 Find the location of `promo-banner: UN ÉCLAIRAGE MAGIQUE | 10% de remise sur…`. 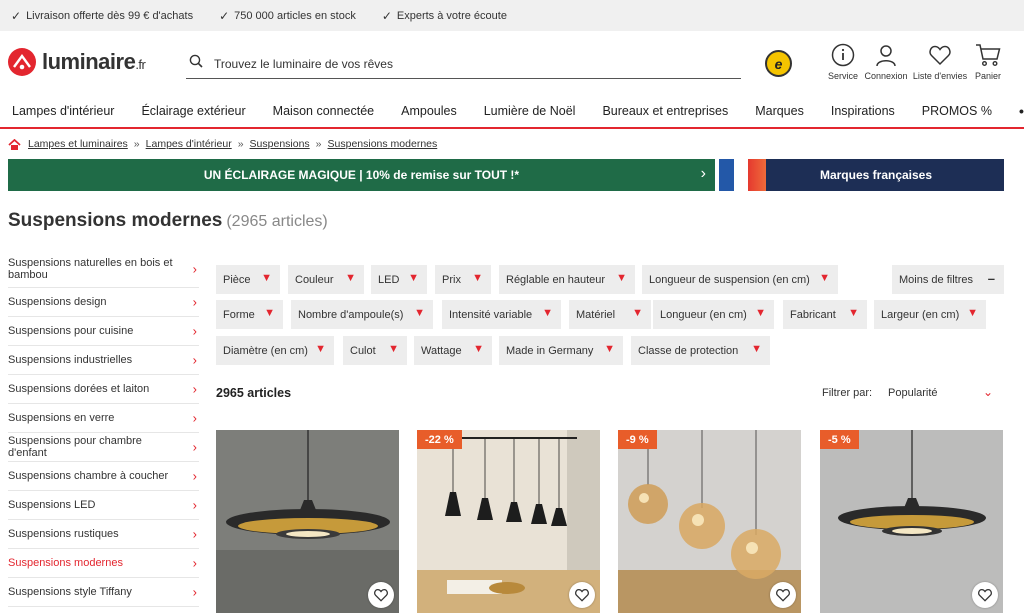

promo-banner: UN ÉCLAIRAGE MAGIQUE | 10% de remise sur… is located at coordinates (361, 175).